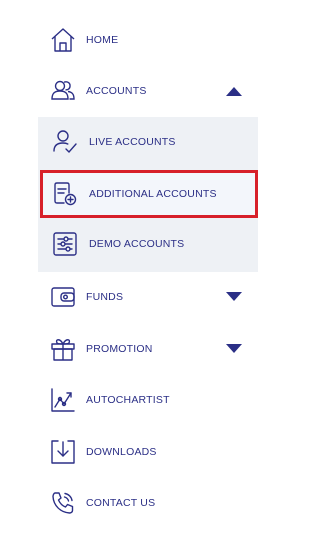 The image size is (320, 555). I want to click on sliders-icon, so click(65, 244).